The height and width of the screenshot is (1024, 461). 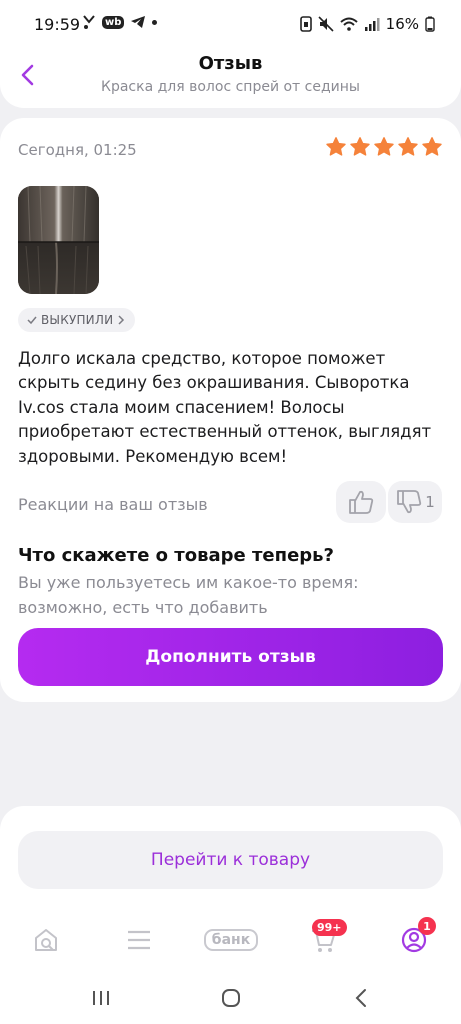 I want to click on supplement-review-button: Дополнить отзыв, so click(x=230, y=657).